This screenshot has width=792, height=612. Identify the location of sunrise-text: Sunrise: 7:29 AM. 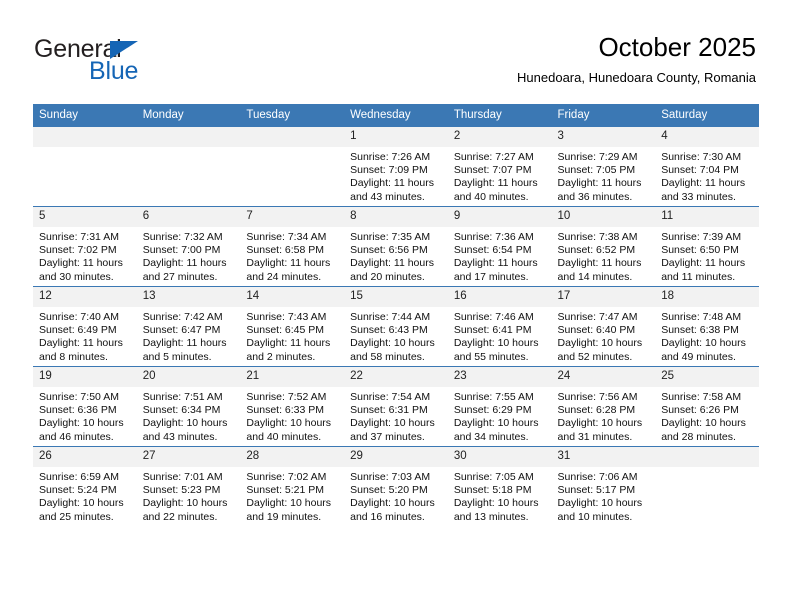
(597, 157).